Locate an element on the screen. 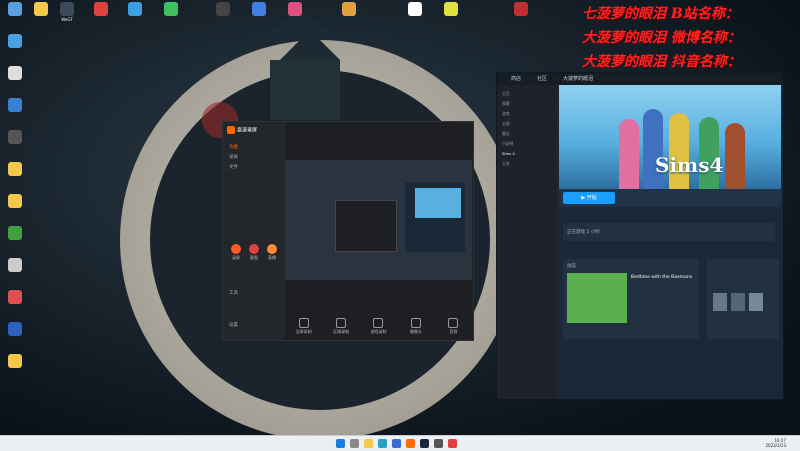 The height and width of the screenshot is (451, 800). recorder-nav-item: 录屏 is located at coordinates (233, 157).